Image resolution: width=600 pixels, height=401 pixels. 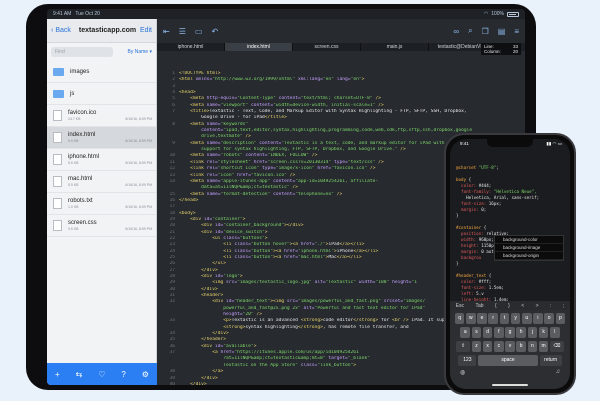 What do you see at coordinates (510, 332) in the screenshot?
I see `letter-key: g` at bounding box center [510, 332].